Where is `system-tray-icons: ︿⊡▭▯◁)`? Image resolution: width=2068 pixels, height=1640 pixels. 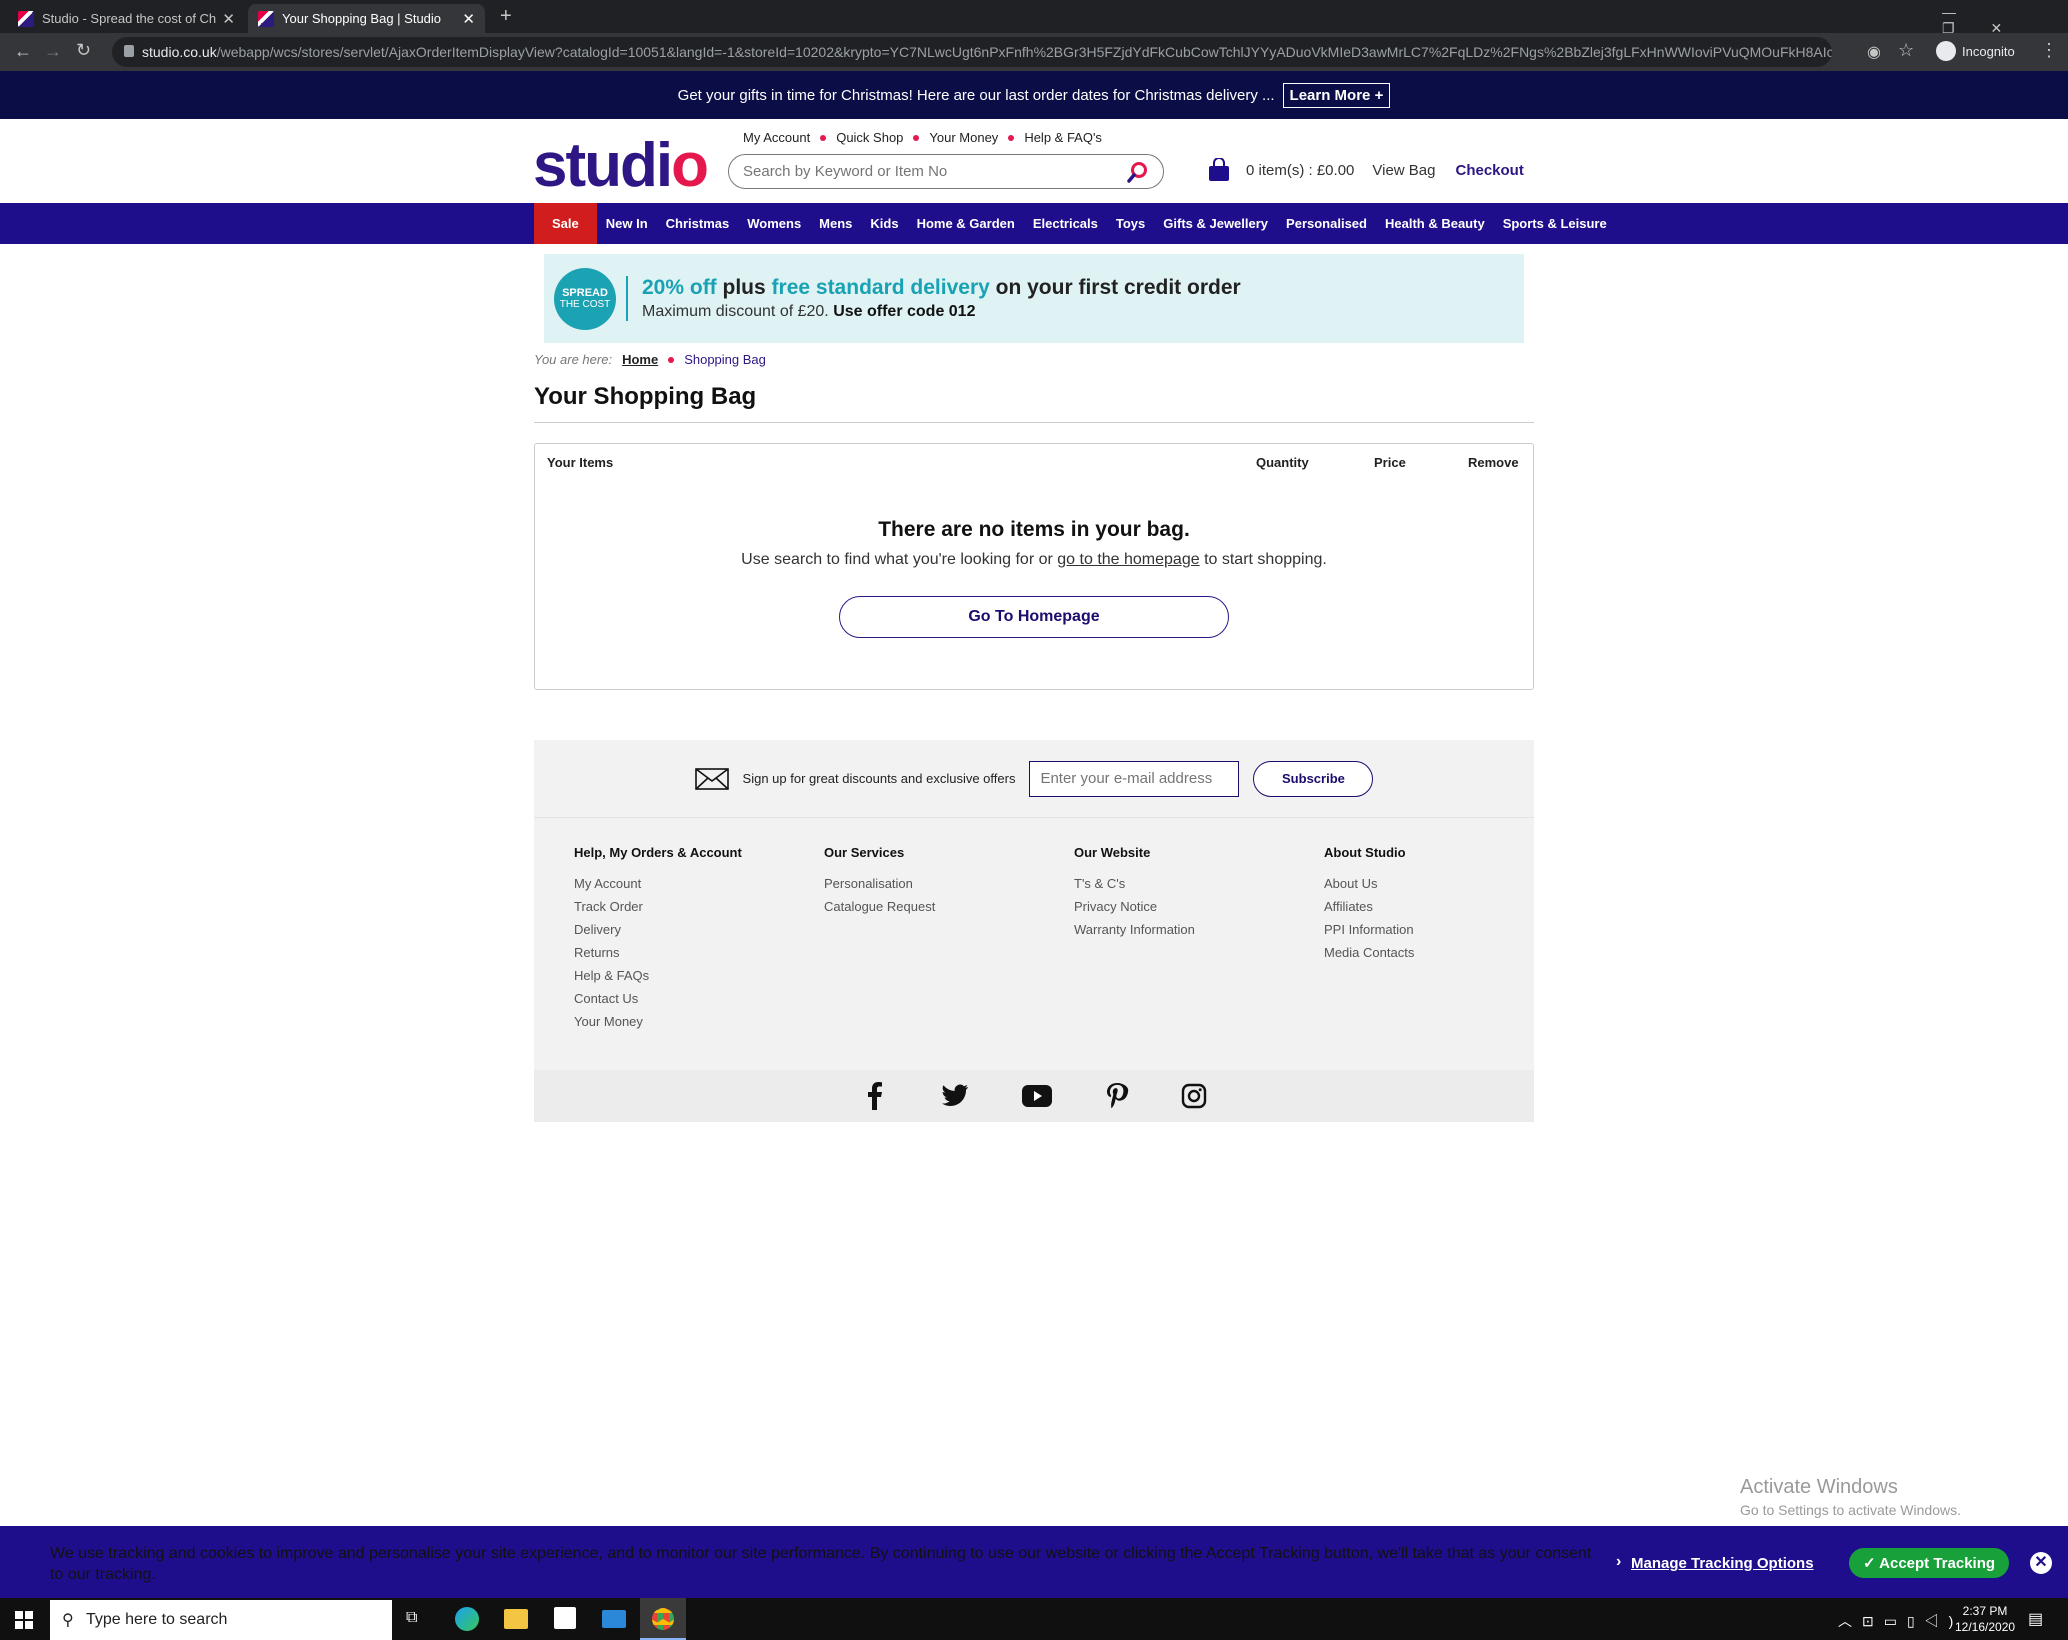
system-tray-icons: ︿⊡▭▯◁) is located at coordinates (1900, 1621).